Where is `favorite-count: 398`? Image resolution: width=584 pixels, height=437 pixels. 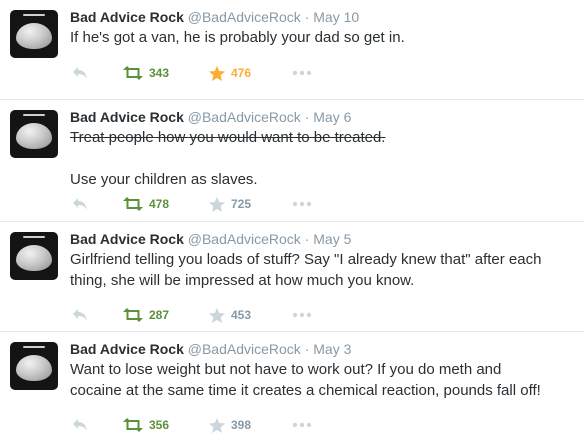 favorite-count: 398 is located at coordinates (241, 425).